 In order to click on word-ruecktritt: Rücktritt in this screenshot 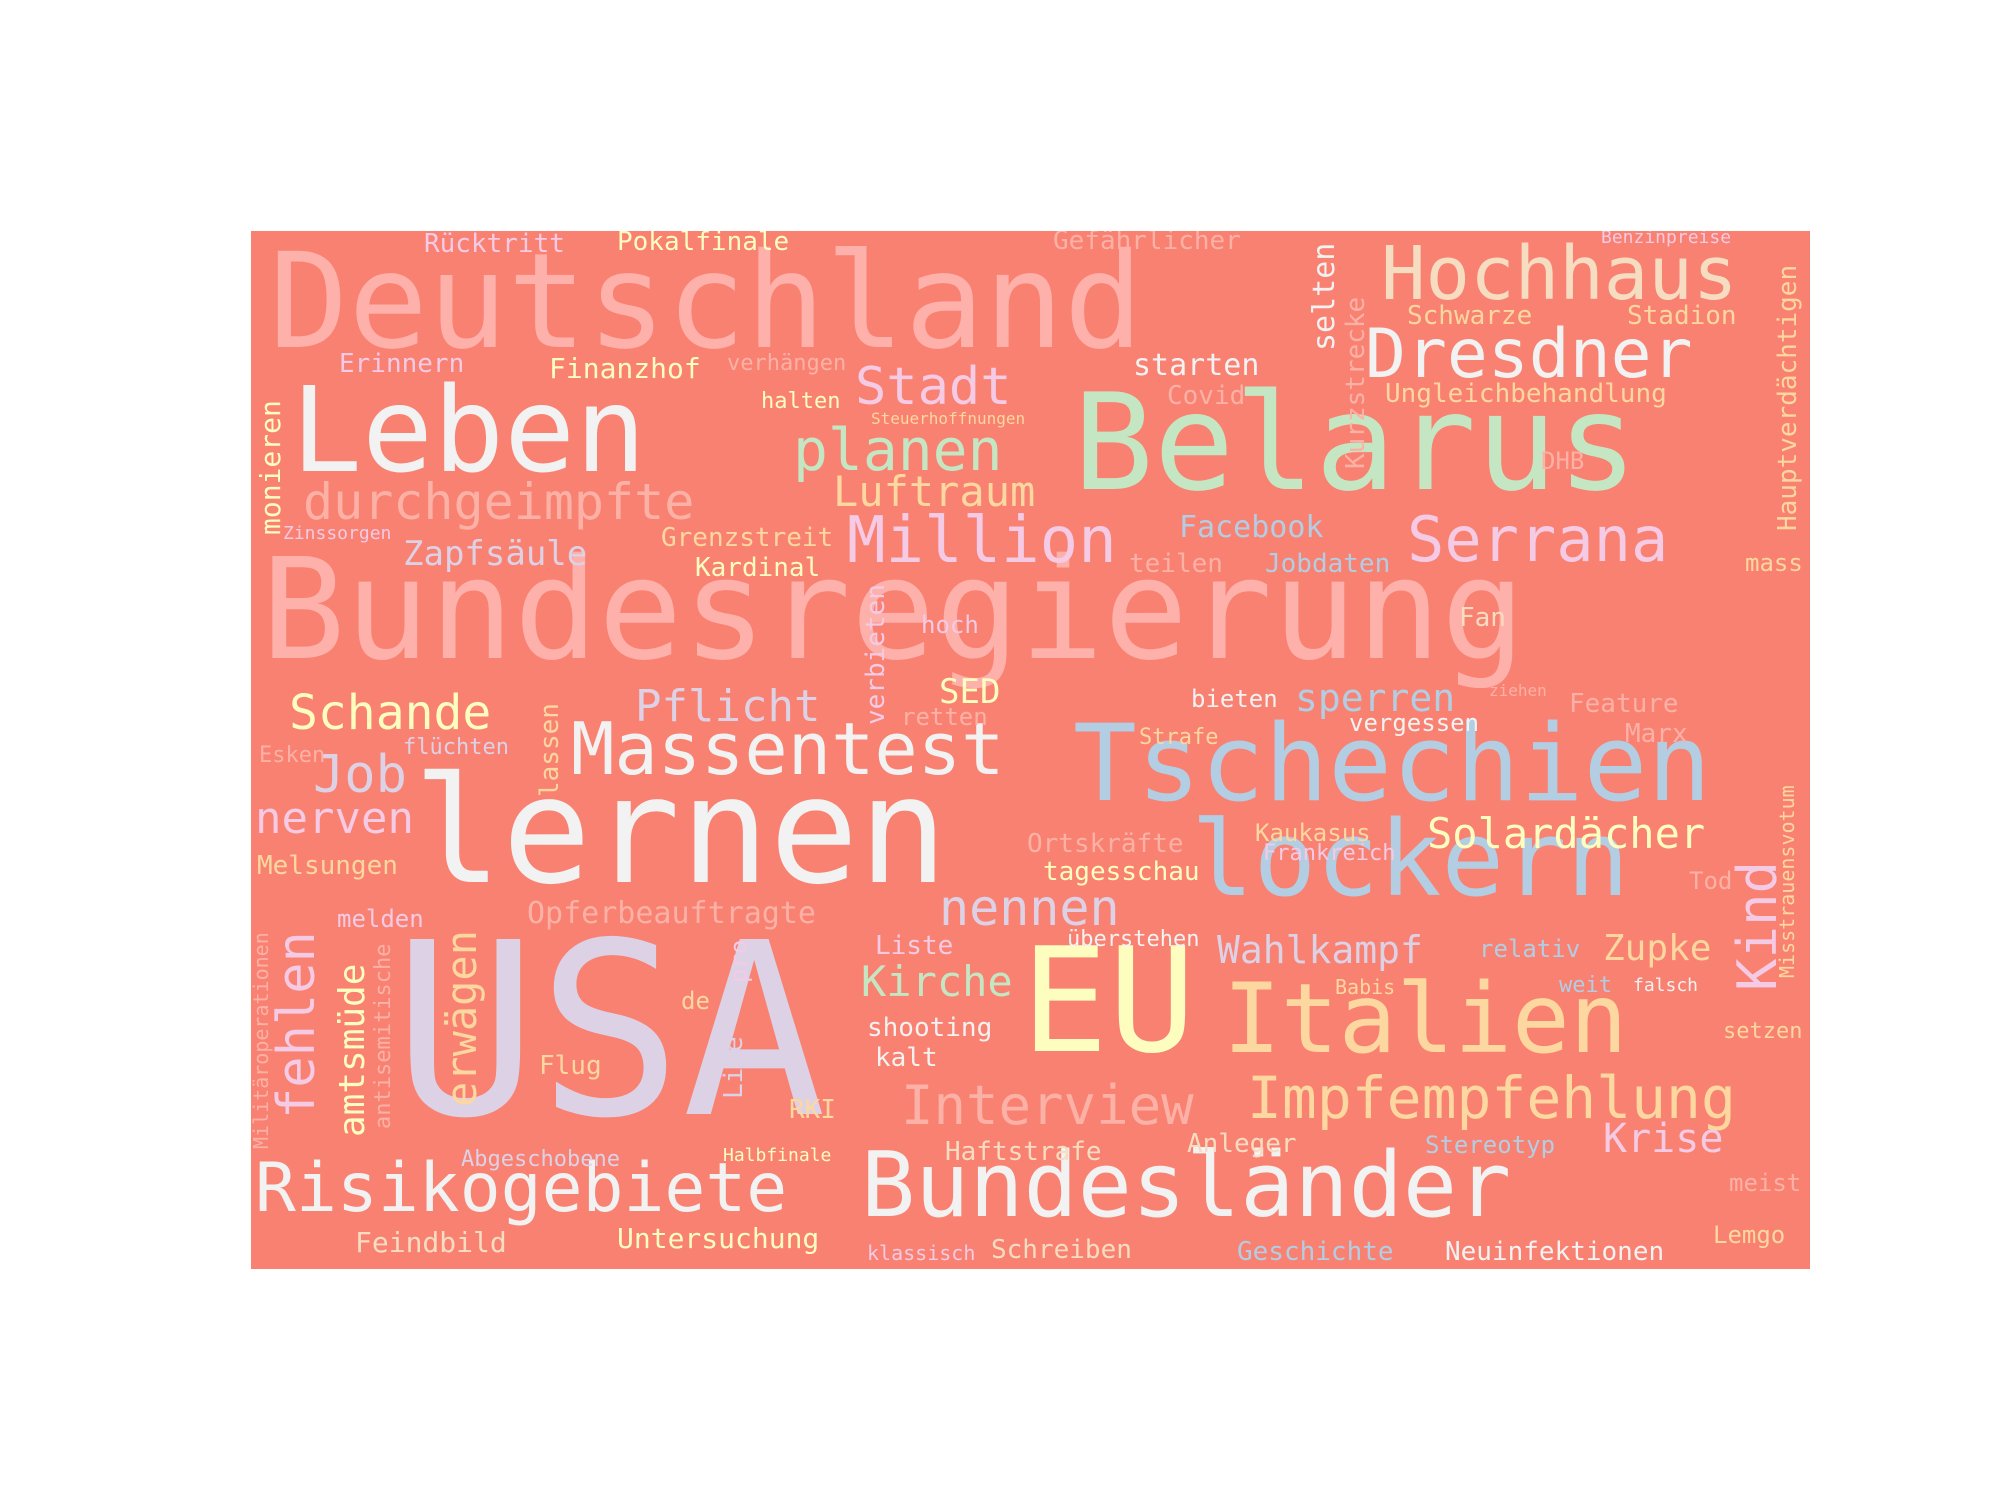, I will do `click(494, 245)`.